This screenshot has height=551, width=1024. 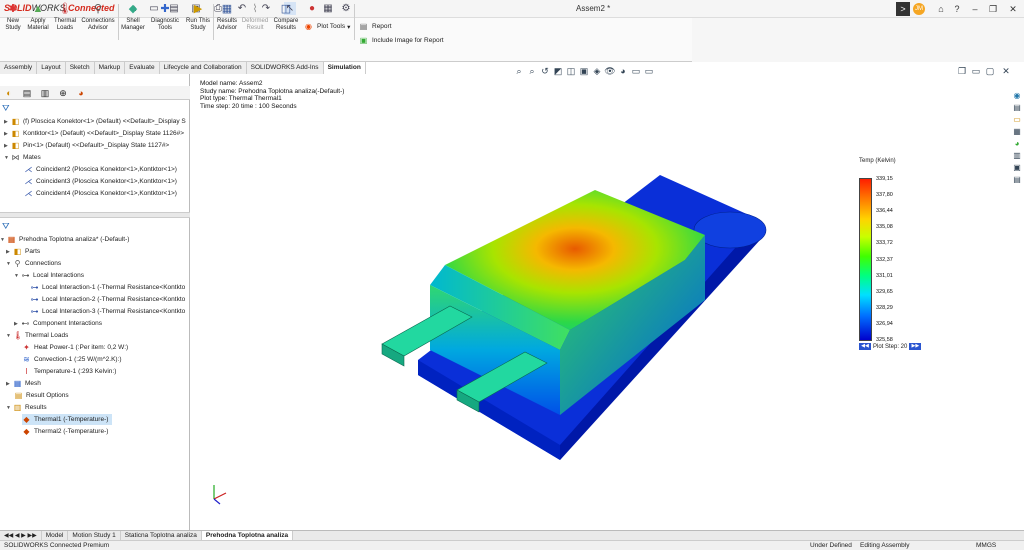 What do you see at coordinates (1017, 179) in the screenshot?
I see `recovery-icon: ▤` at bounding box center [1017, 179].